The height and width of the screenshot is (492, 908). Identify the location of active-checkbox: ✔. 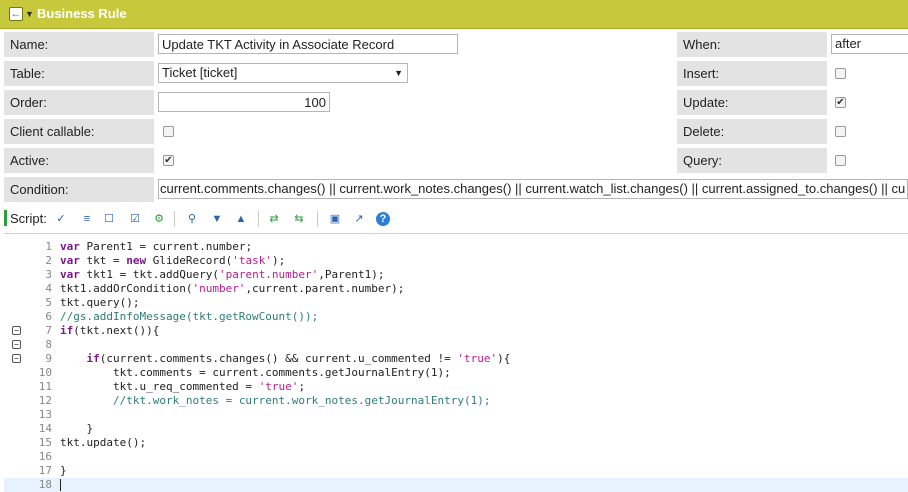
(168, 160).